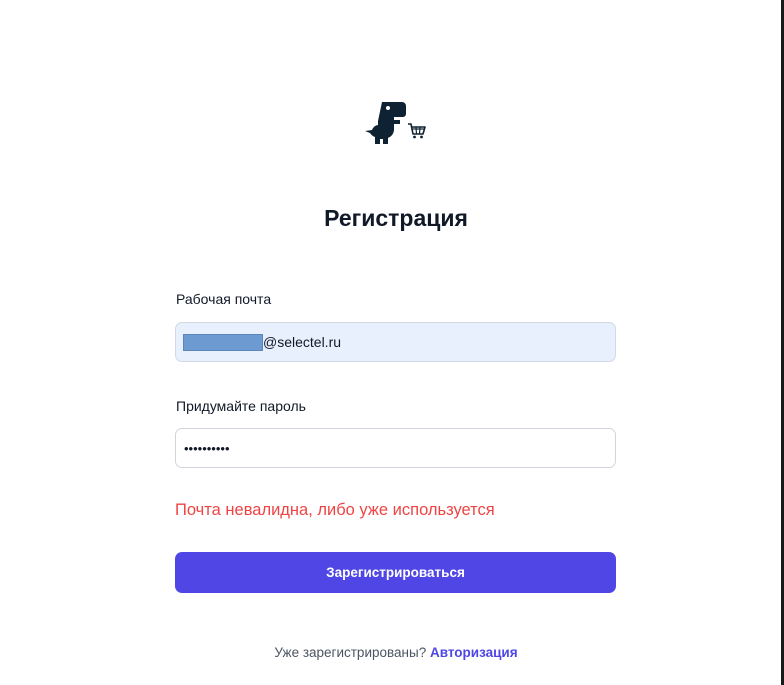 Image resolution: width=784 pixels, height=685 pixels. I want to click on password-label: Придумайте пароль, so click(241, 406).